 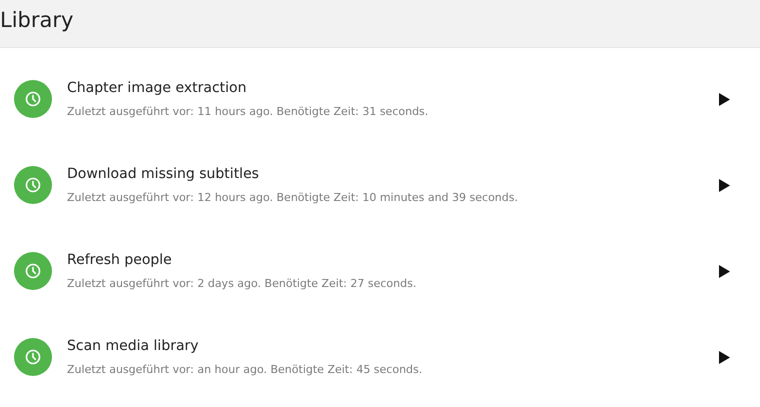 I want to click on task-name: Chapter image extraction, so click(x=157, y=88).